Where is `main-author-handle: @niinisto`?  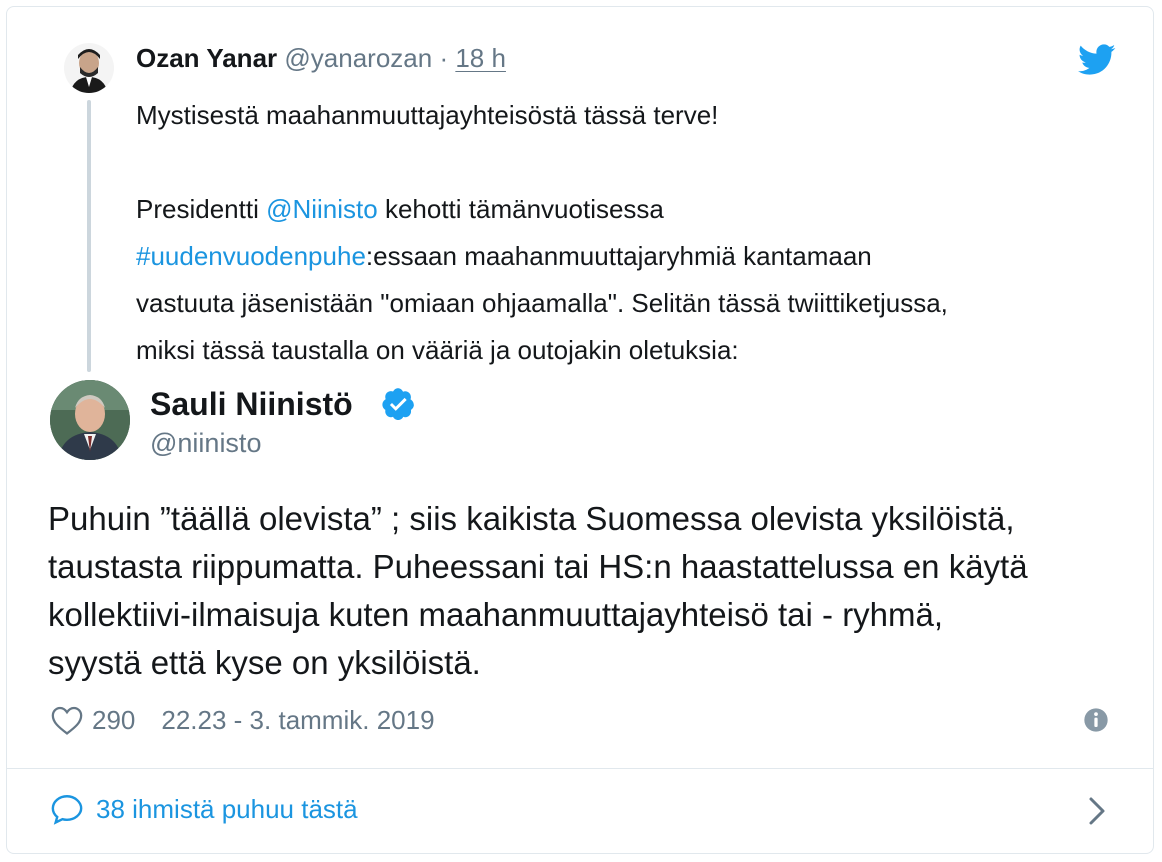
main-author-handle: @niinisto is located at coordinates (205, 443).